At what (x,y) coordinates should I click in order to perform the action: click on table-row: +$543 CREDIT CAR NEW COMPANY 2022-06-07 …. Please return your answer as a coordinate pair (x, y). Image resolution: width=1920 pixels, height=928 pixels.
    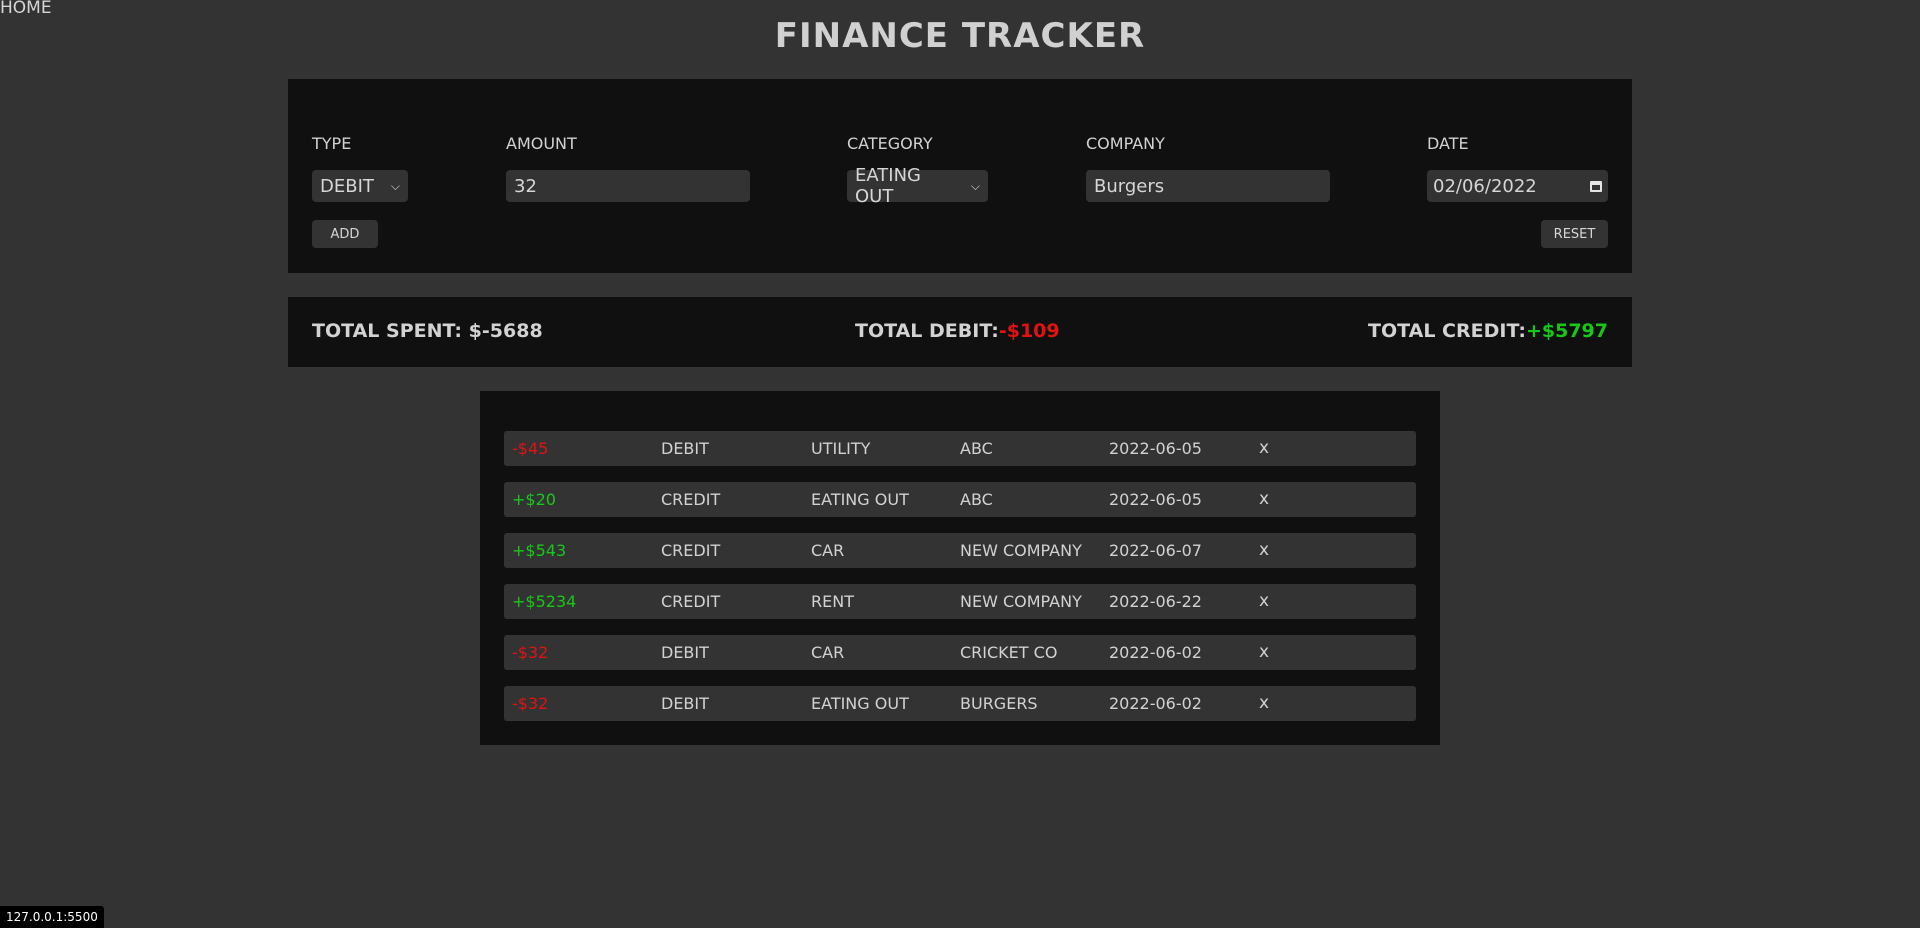
    Looking at the image, I should click on (960, 550).